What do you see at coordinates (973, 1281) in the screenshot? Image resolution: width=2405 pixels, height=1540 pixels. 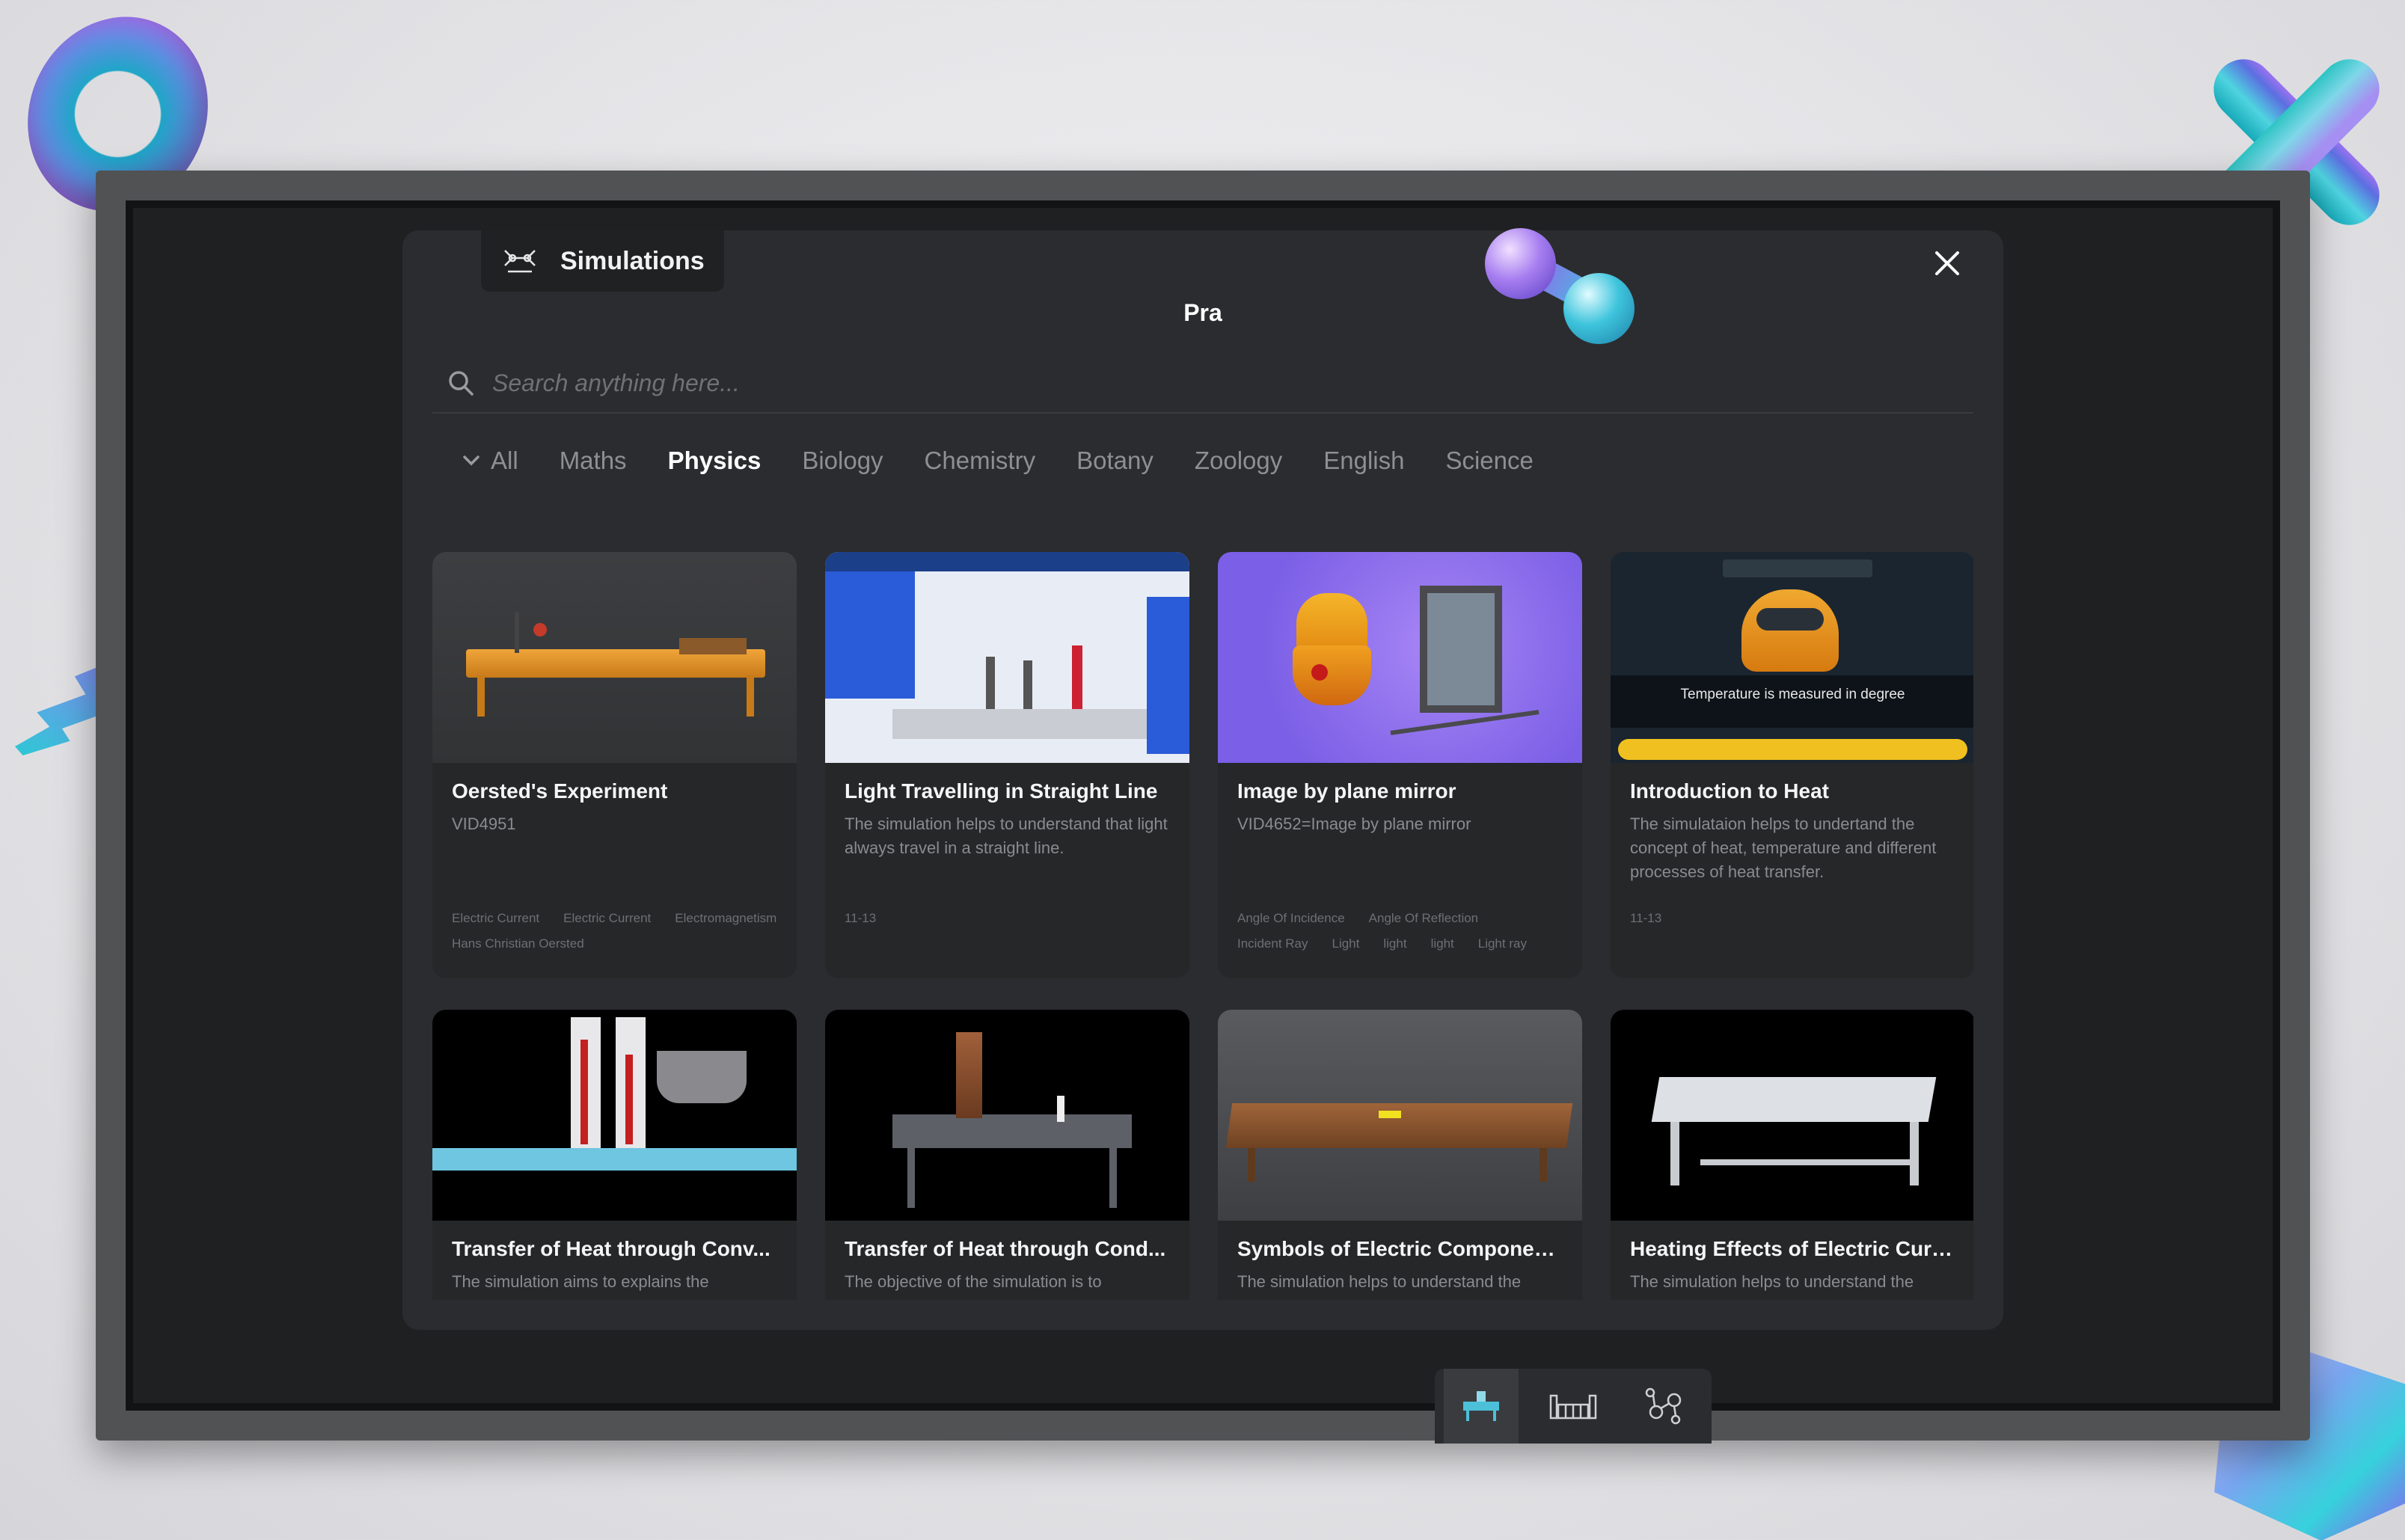 I see `card-description: The objective of the simulation is to` at bounding box center [973, 1281].